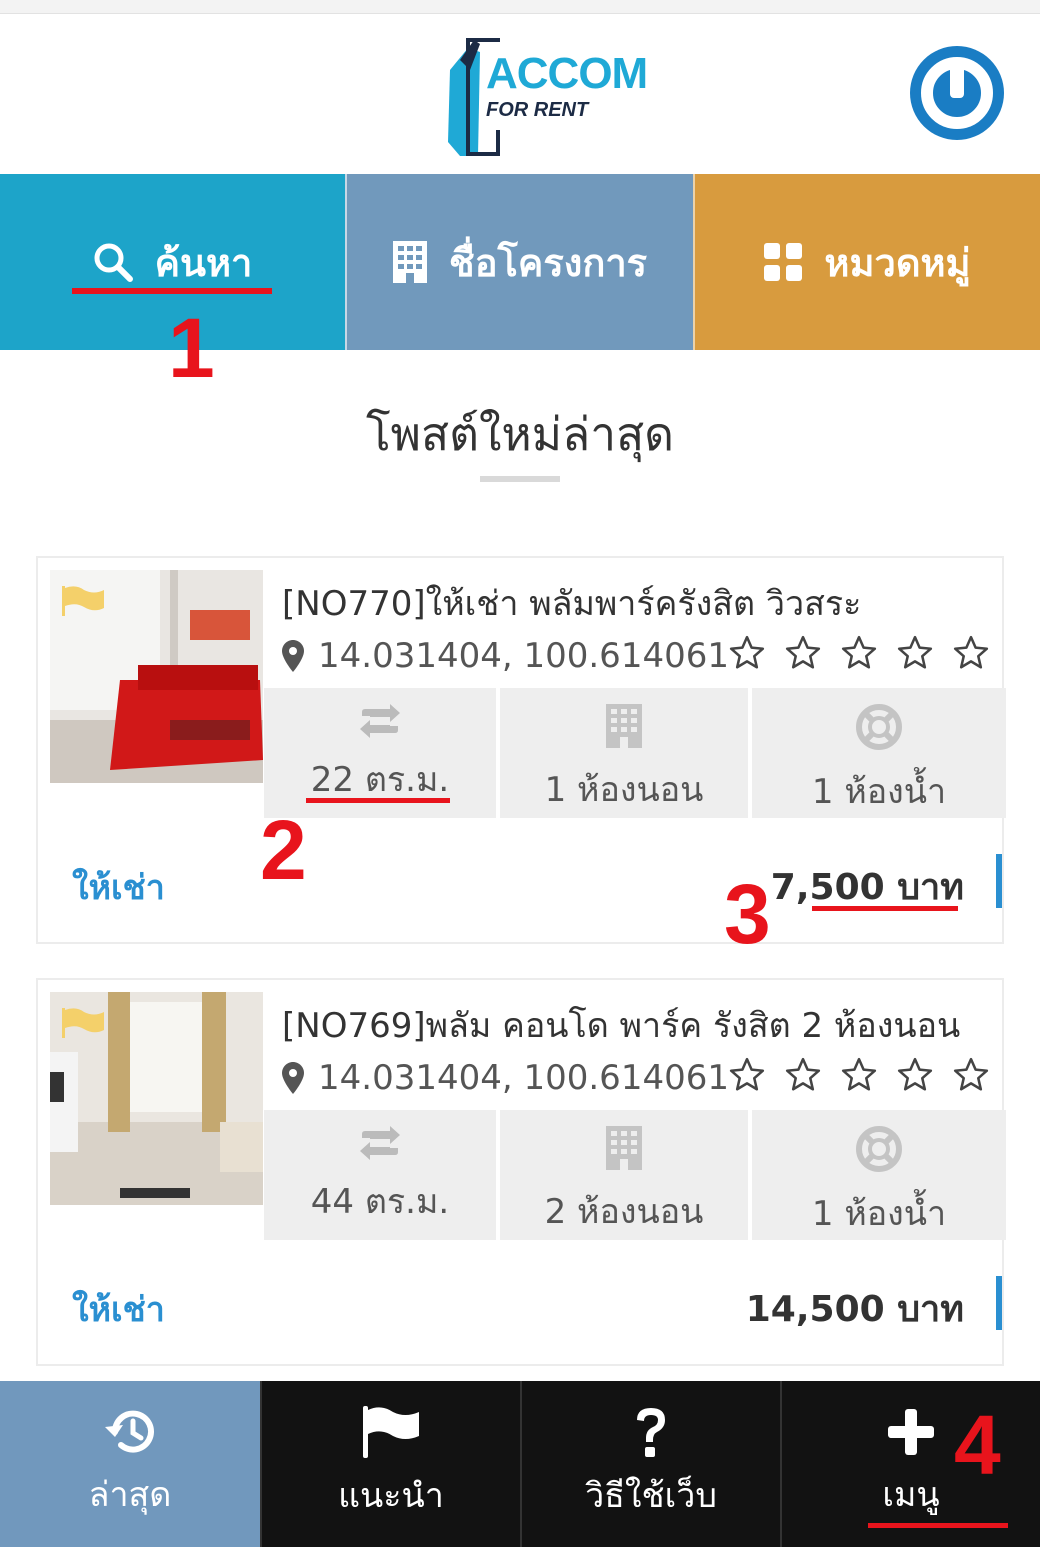 This screenshot has width=1040, height=1547. What do you see at coordinates (391, 1496) in the screenshot?
I see `nav-recommend-label: แนะนำ` at bounding box center [391, 1496].